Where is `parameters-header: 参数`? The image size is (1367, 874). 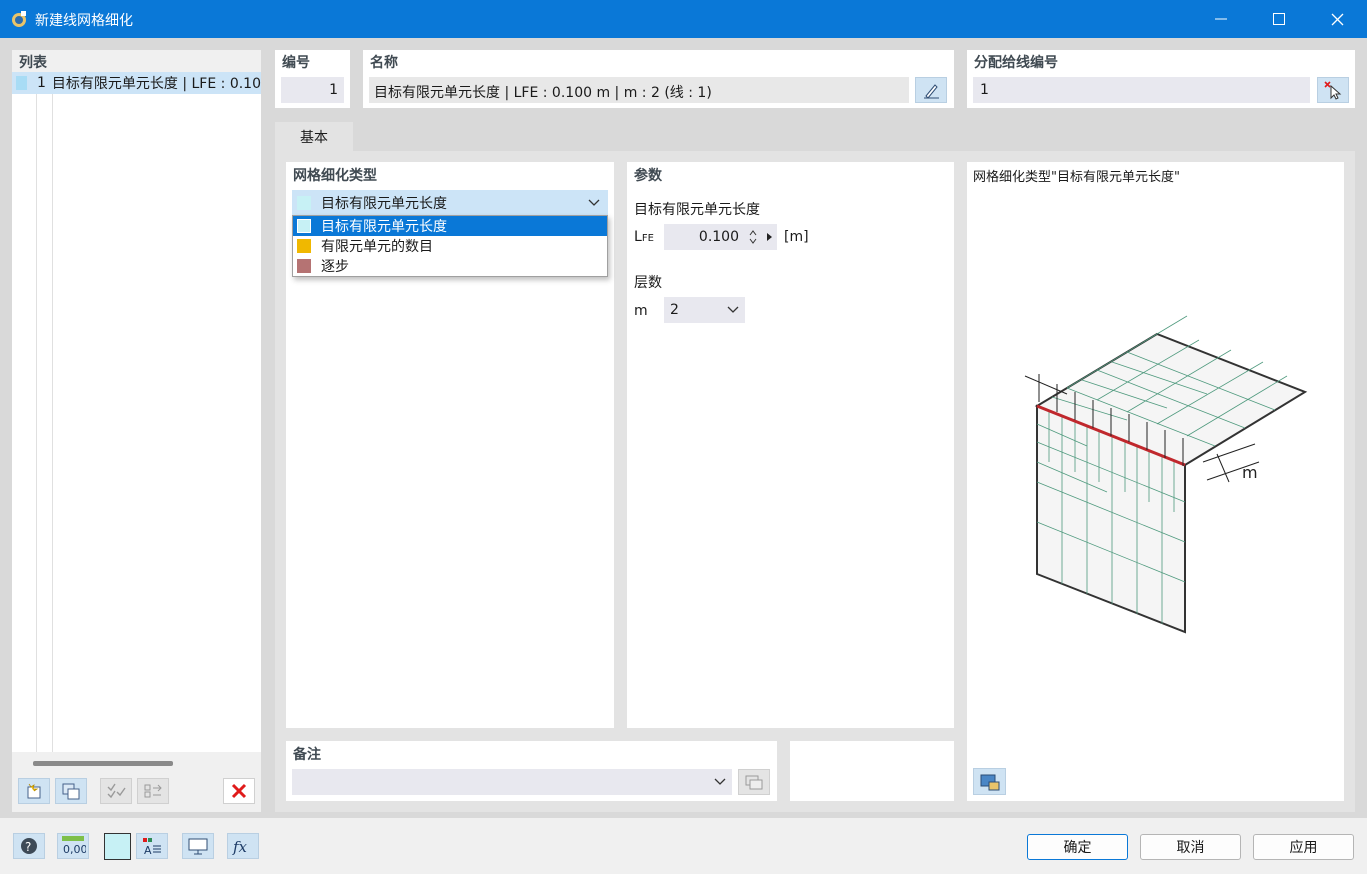 parameters-header: 参数 is located at coordinates (648, 176).